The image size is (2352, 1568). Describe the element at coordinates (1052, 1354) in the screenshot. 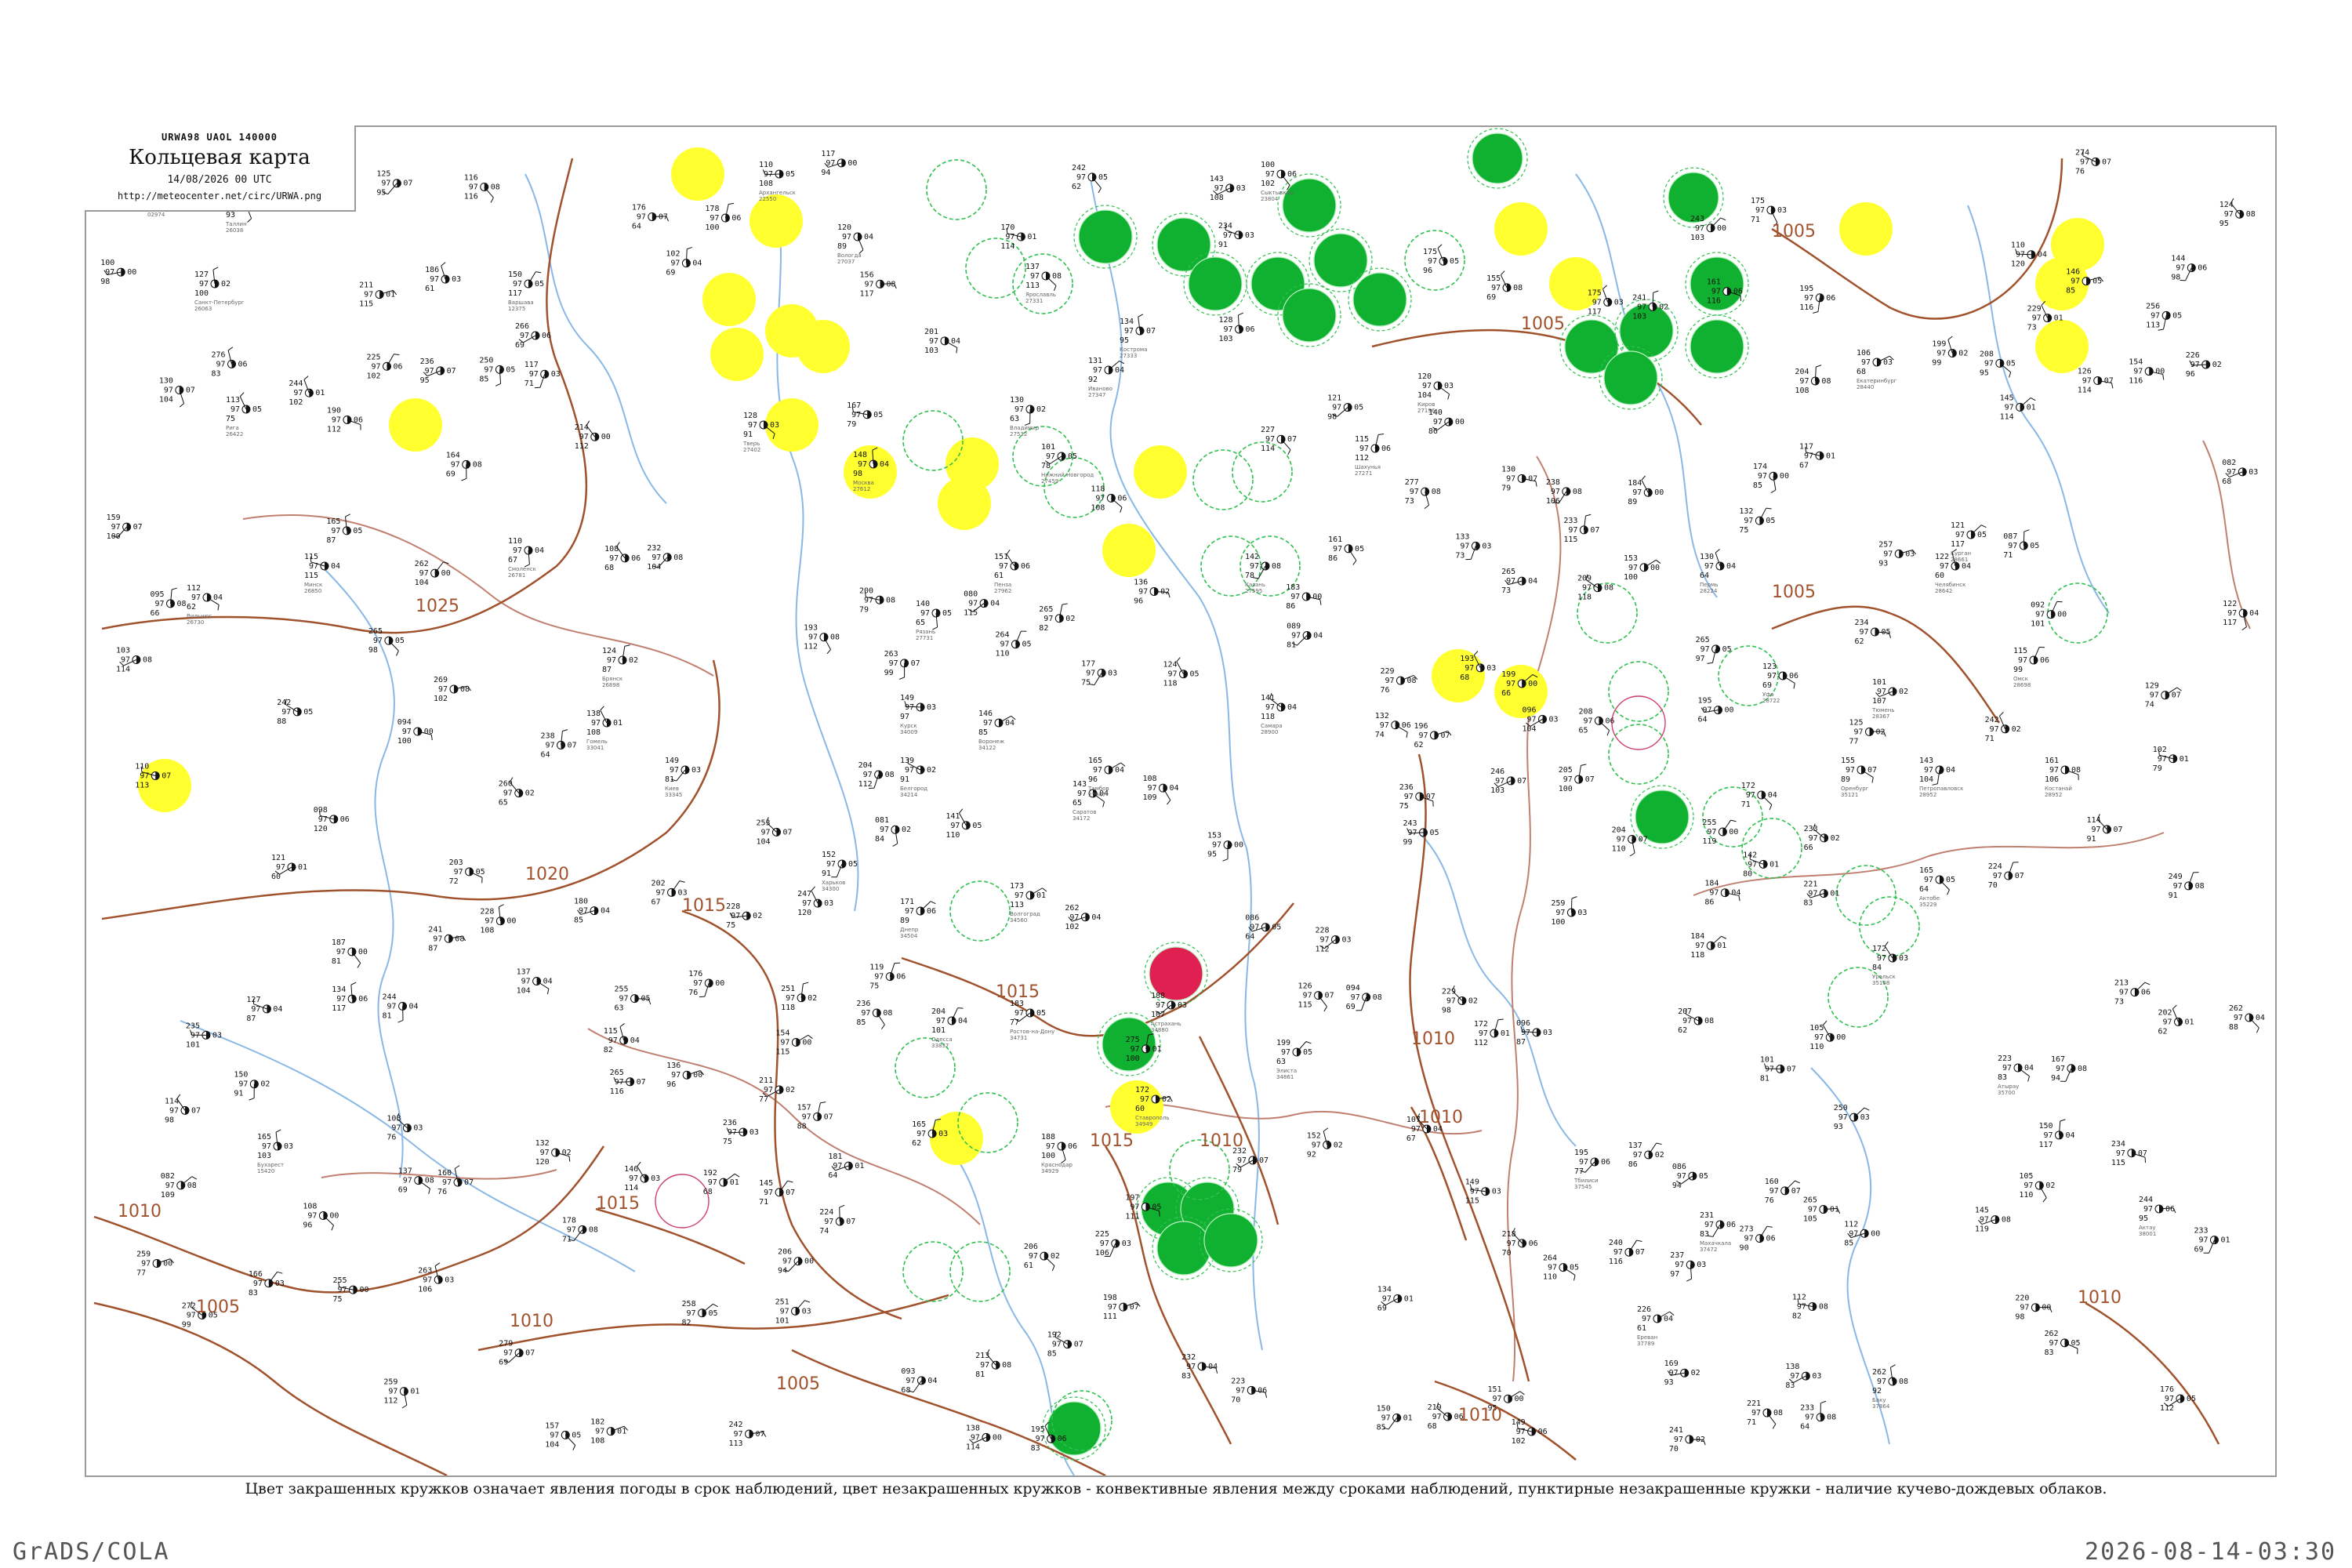

I see `station-dewpoint: 85` at that location.